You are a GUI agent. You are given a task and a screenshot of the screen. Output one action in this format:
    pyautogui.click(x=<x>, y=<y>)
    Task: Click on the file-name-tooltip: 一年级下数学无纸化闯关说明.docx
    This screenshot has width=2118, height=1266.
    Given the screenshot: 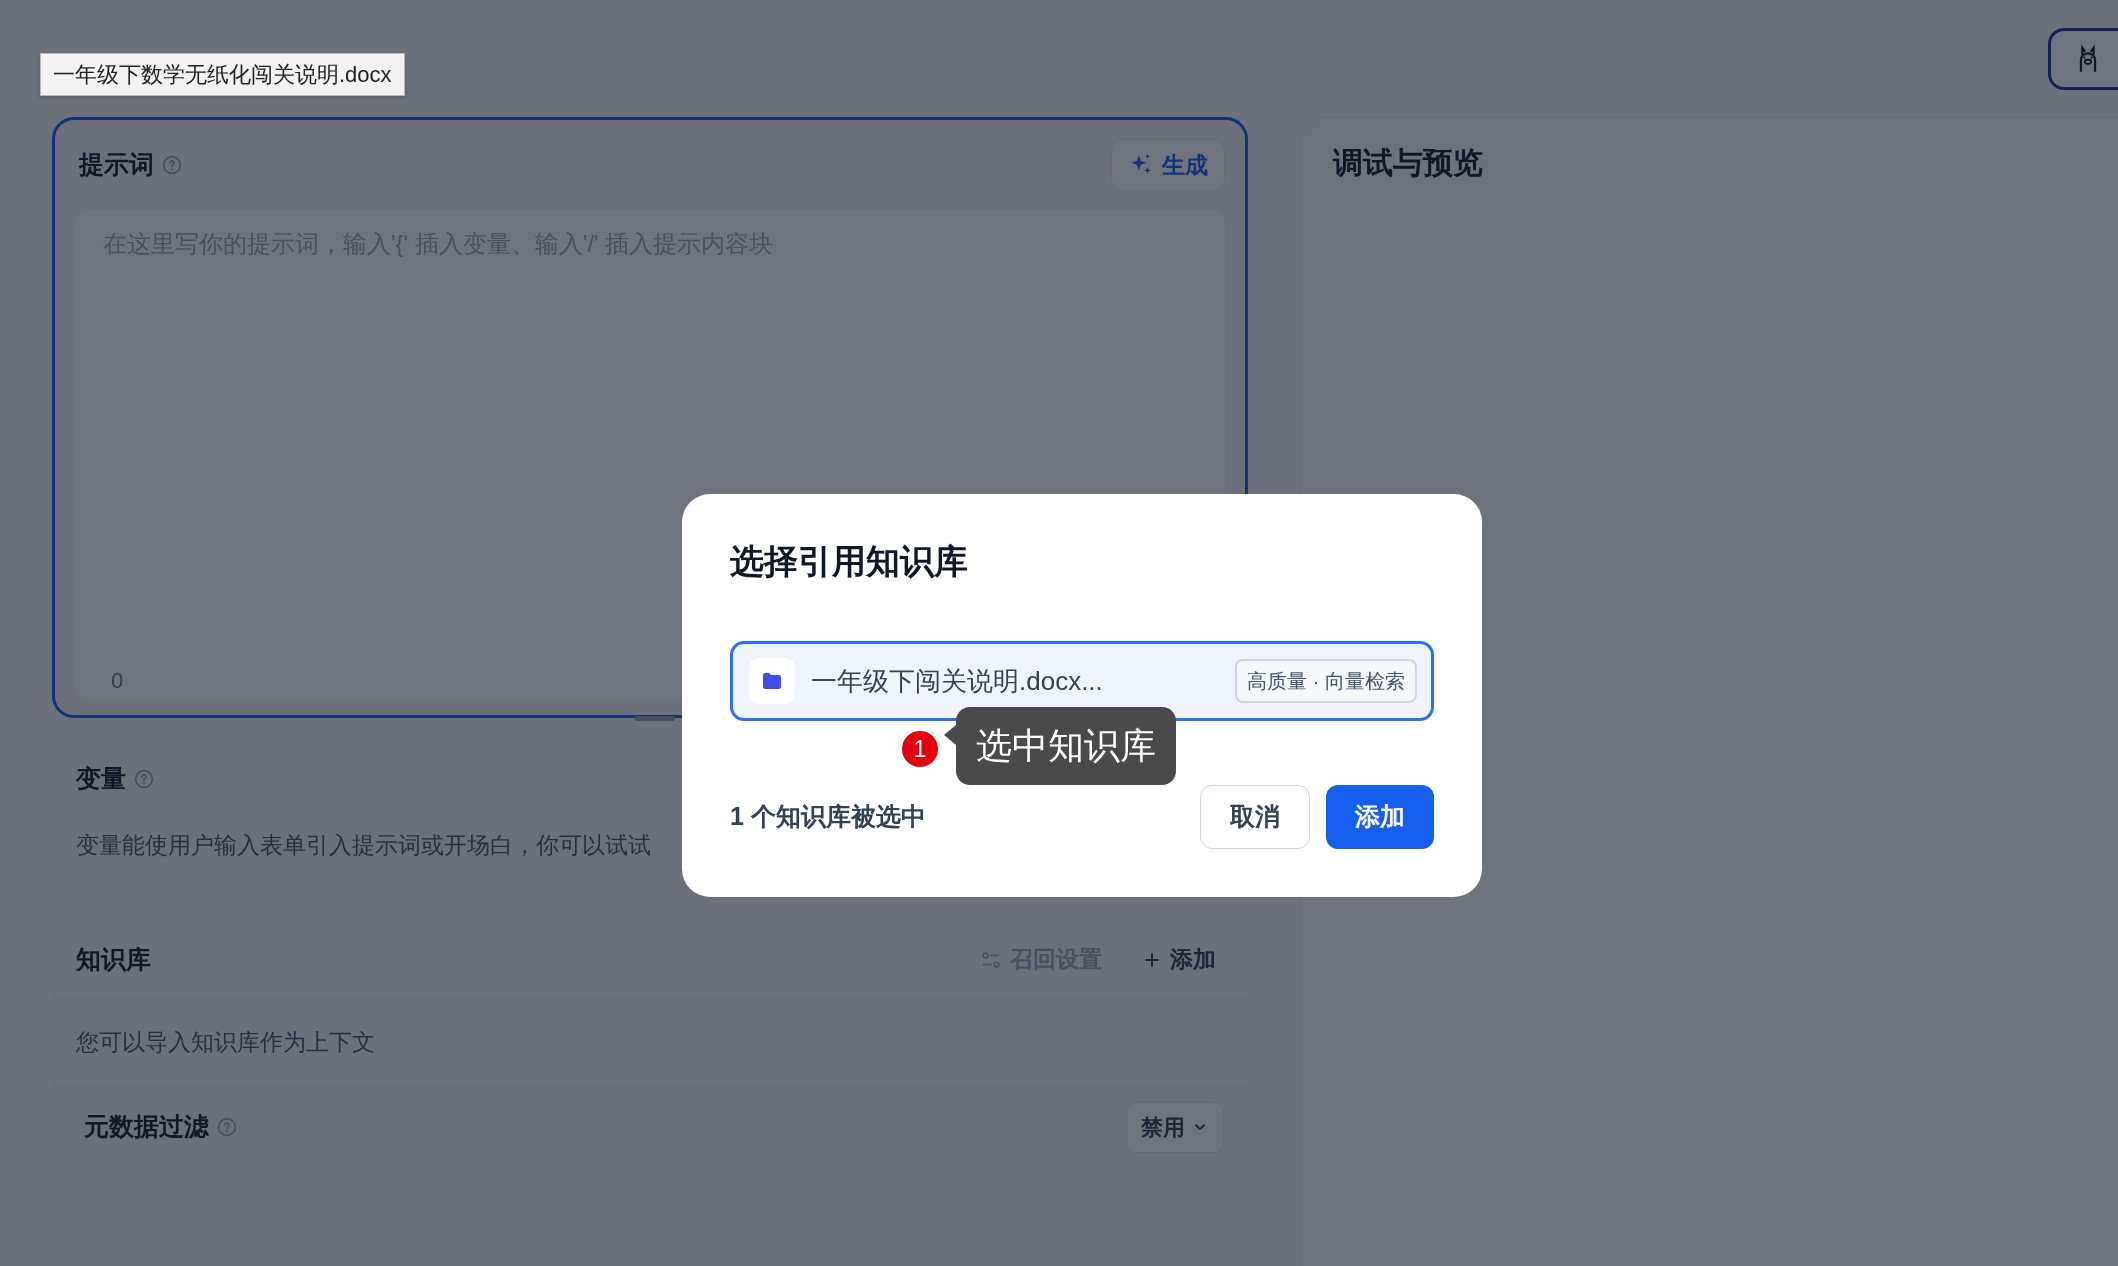 What is the action you would take?
    pyautogui.click(x=222, y=74)
    